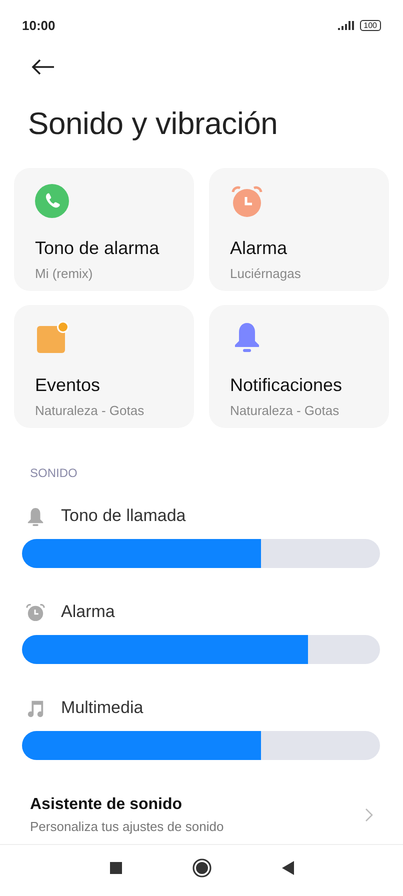 The image size is (403, 896). I want to click on section-header: SONIDO, so click(54, 473).